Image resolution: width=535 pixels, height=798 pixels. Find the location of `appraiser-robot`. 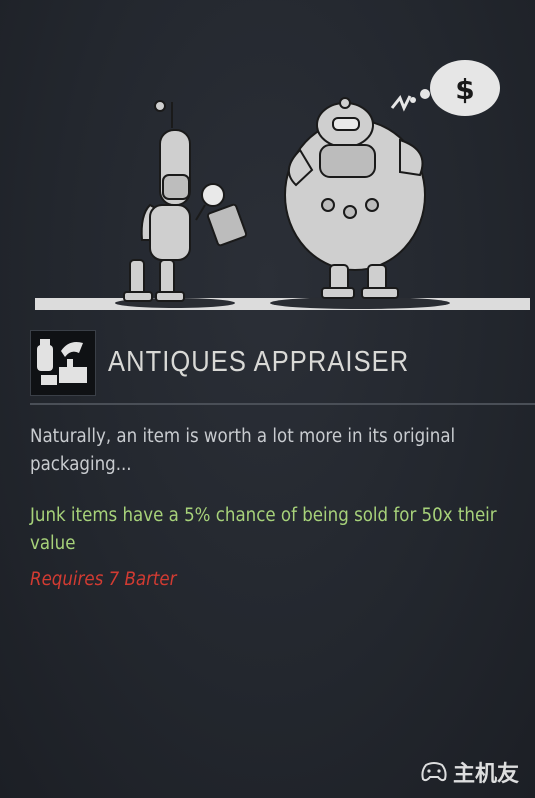

appraiser-robot is located at coordinates (185, 201).